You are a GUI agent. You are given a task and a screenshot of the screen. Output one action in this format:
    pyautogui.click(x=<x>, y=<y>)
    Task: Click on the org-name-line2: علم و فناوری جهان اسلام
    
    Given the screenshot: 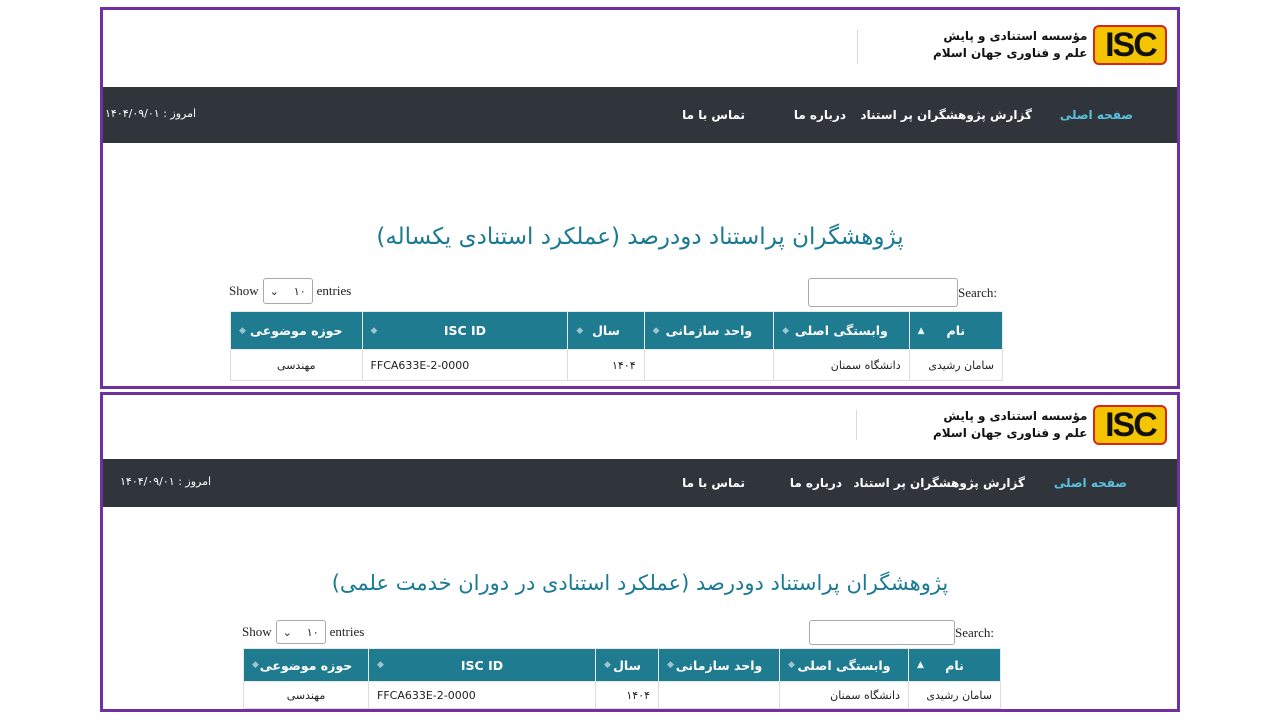 What is the action you would take?
    pyautogui.click(x=1010, y=433)
    